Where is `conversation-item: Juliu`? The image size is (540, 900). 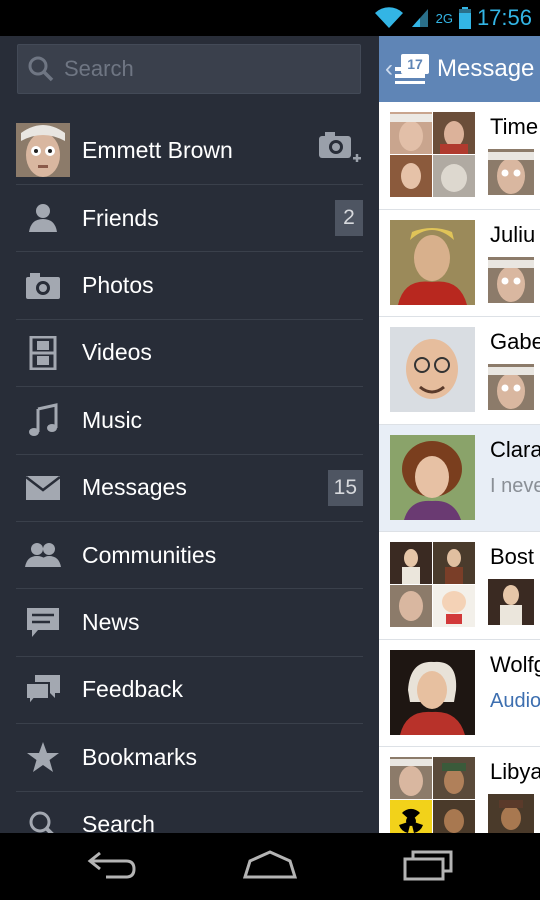 conversation-item: Juliu is located at coordinates (459, 263).